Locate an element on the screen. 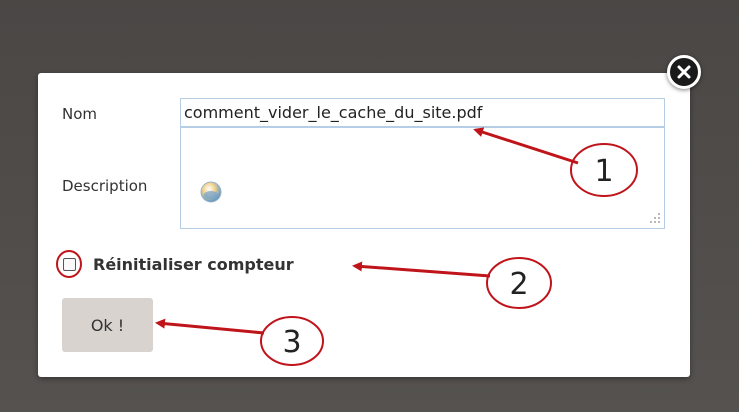  annotation-1: 1 is located at coordinates (555, 162).